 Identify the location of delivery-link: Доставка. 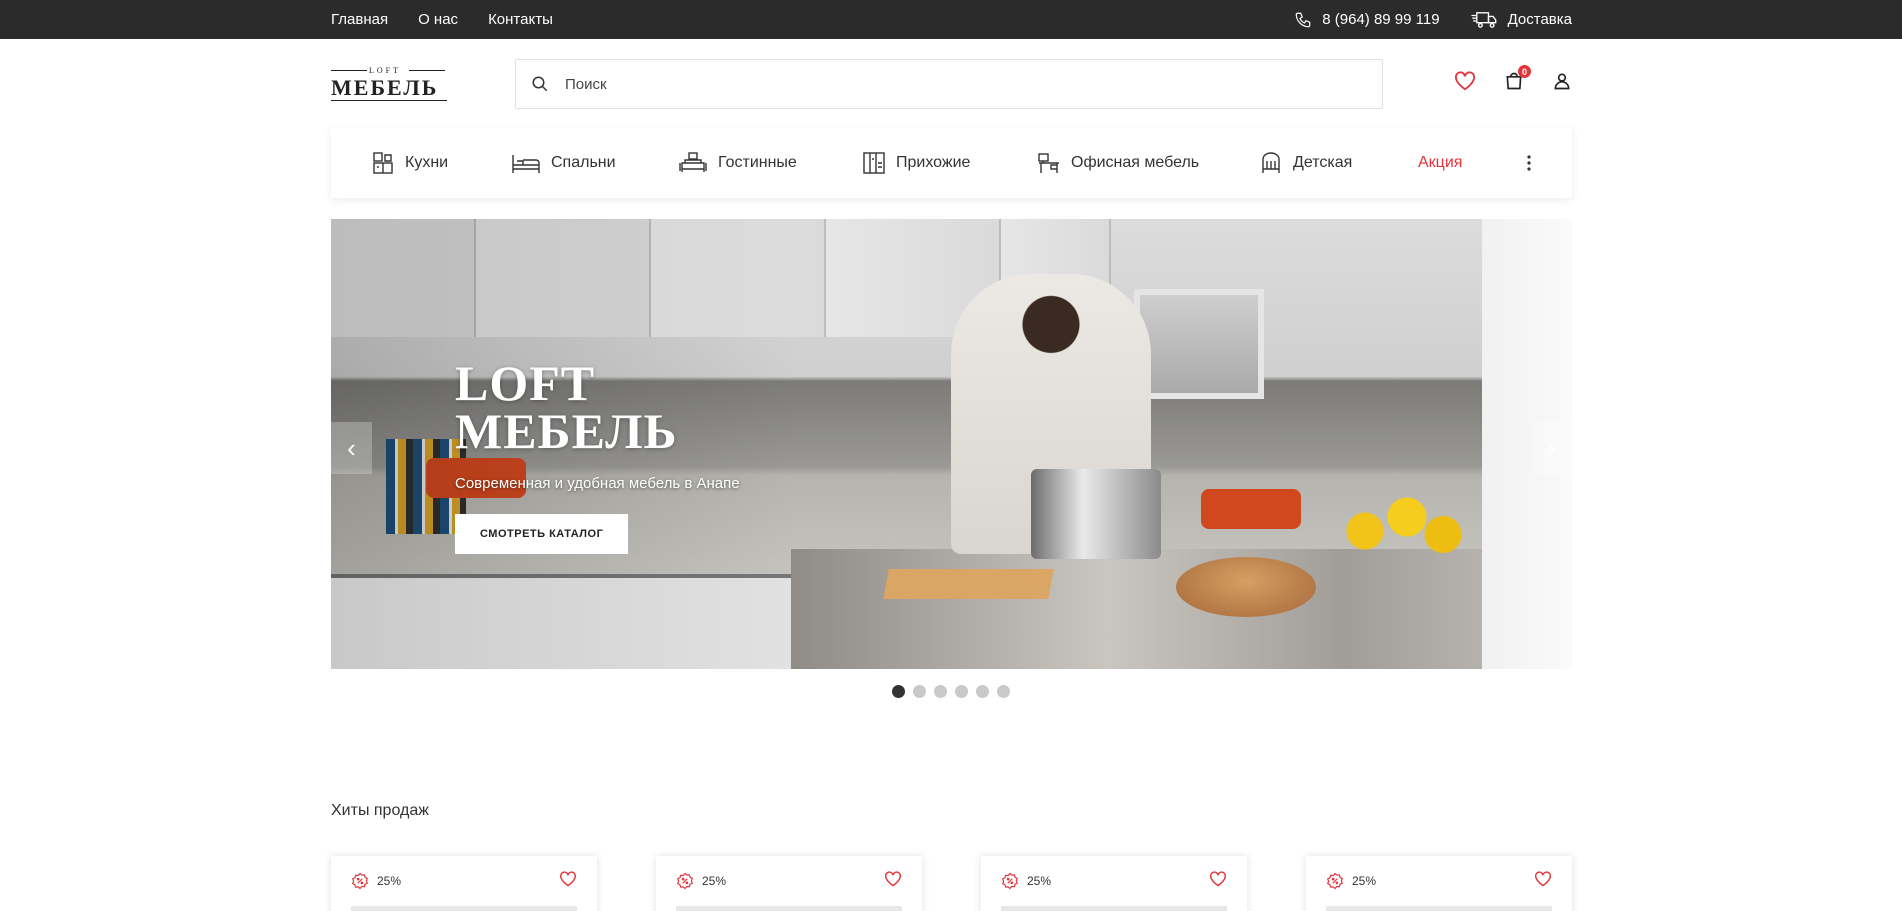
(1521, 20).